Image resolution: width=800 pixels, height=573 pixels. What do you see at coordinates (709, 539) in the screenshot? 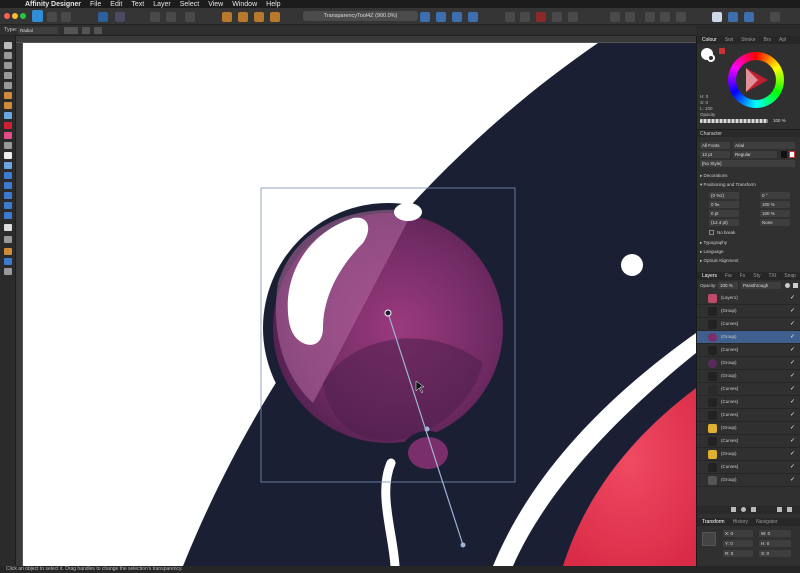
I see `anchor-selector` at bounding box center [709, 539].